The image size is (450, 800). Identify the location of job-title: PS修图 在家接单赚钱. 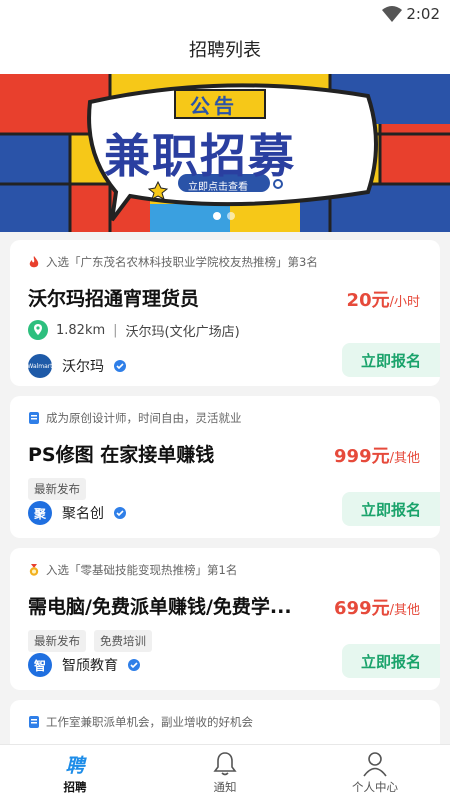
(121, 455).